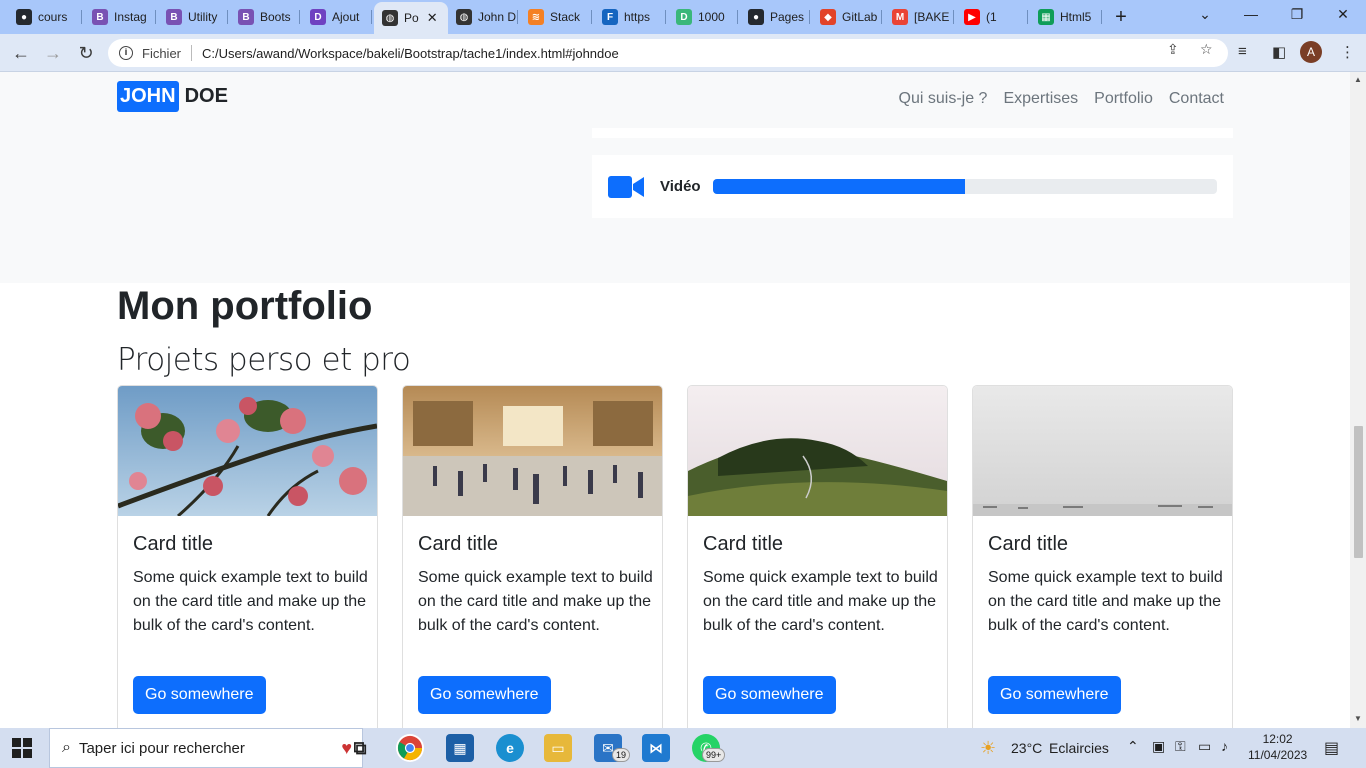  Describe the element at coordinates (714, 755) in the screenshot. I see `whatsapp-badge: 99+` at that location.